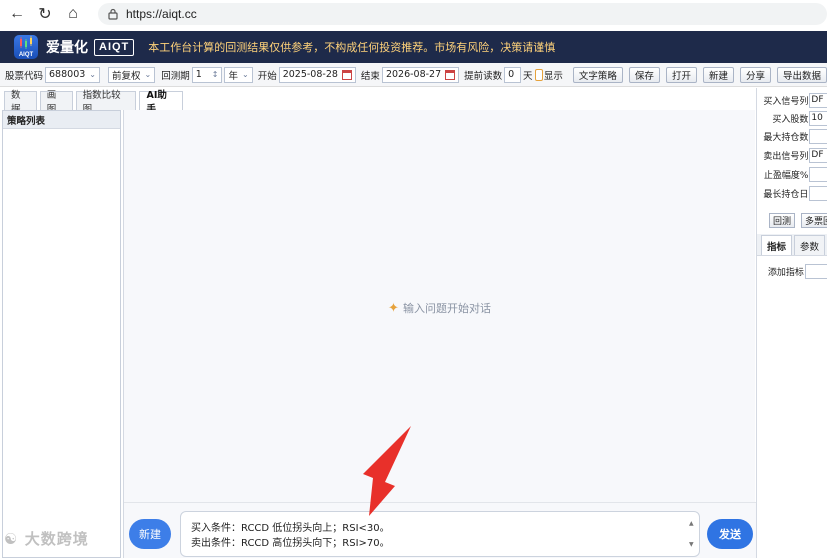 Image resolution: width=827 pixels, height=558 pixels. What do you see at coordinates (538, 74) in the screenshot?
I see `show-checkbox` at bounding box center [538, 74].